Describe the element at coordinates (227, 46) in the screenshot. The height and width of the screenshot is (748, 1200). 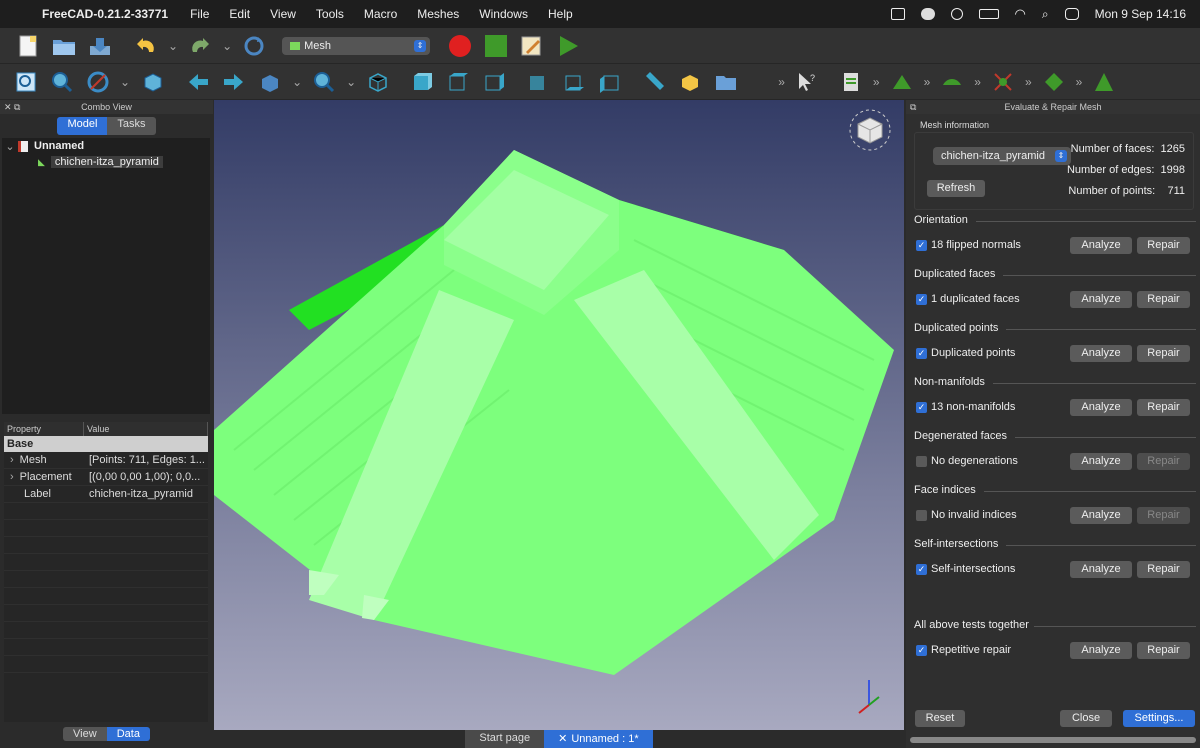
I see `redo-dropdown-icon: ⌄` at that location.